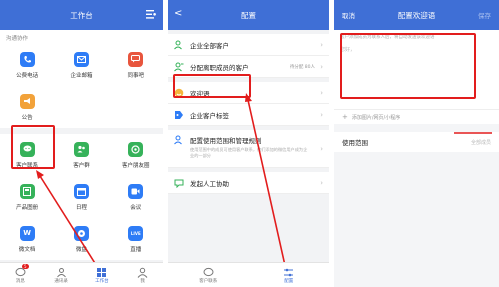  I want to click on tab-config: 配置, so click(289, 275).